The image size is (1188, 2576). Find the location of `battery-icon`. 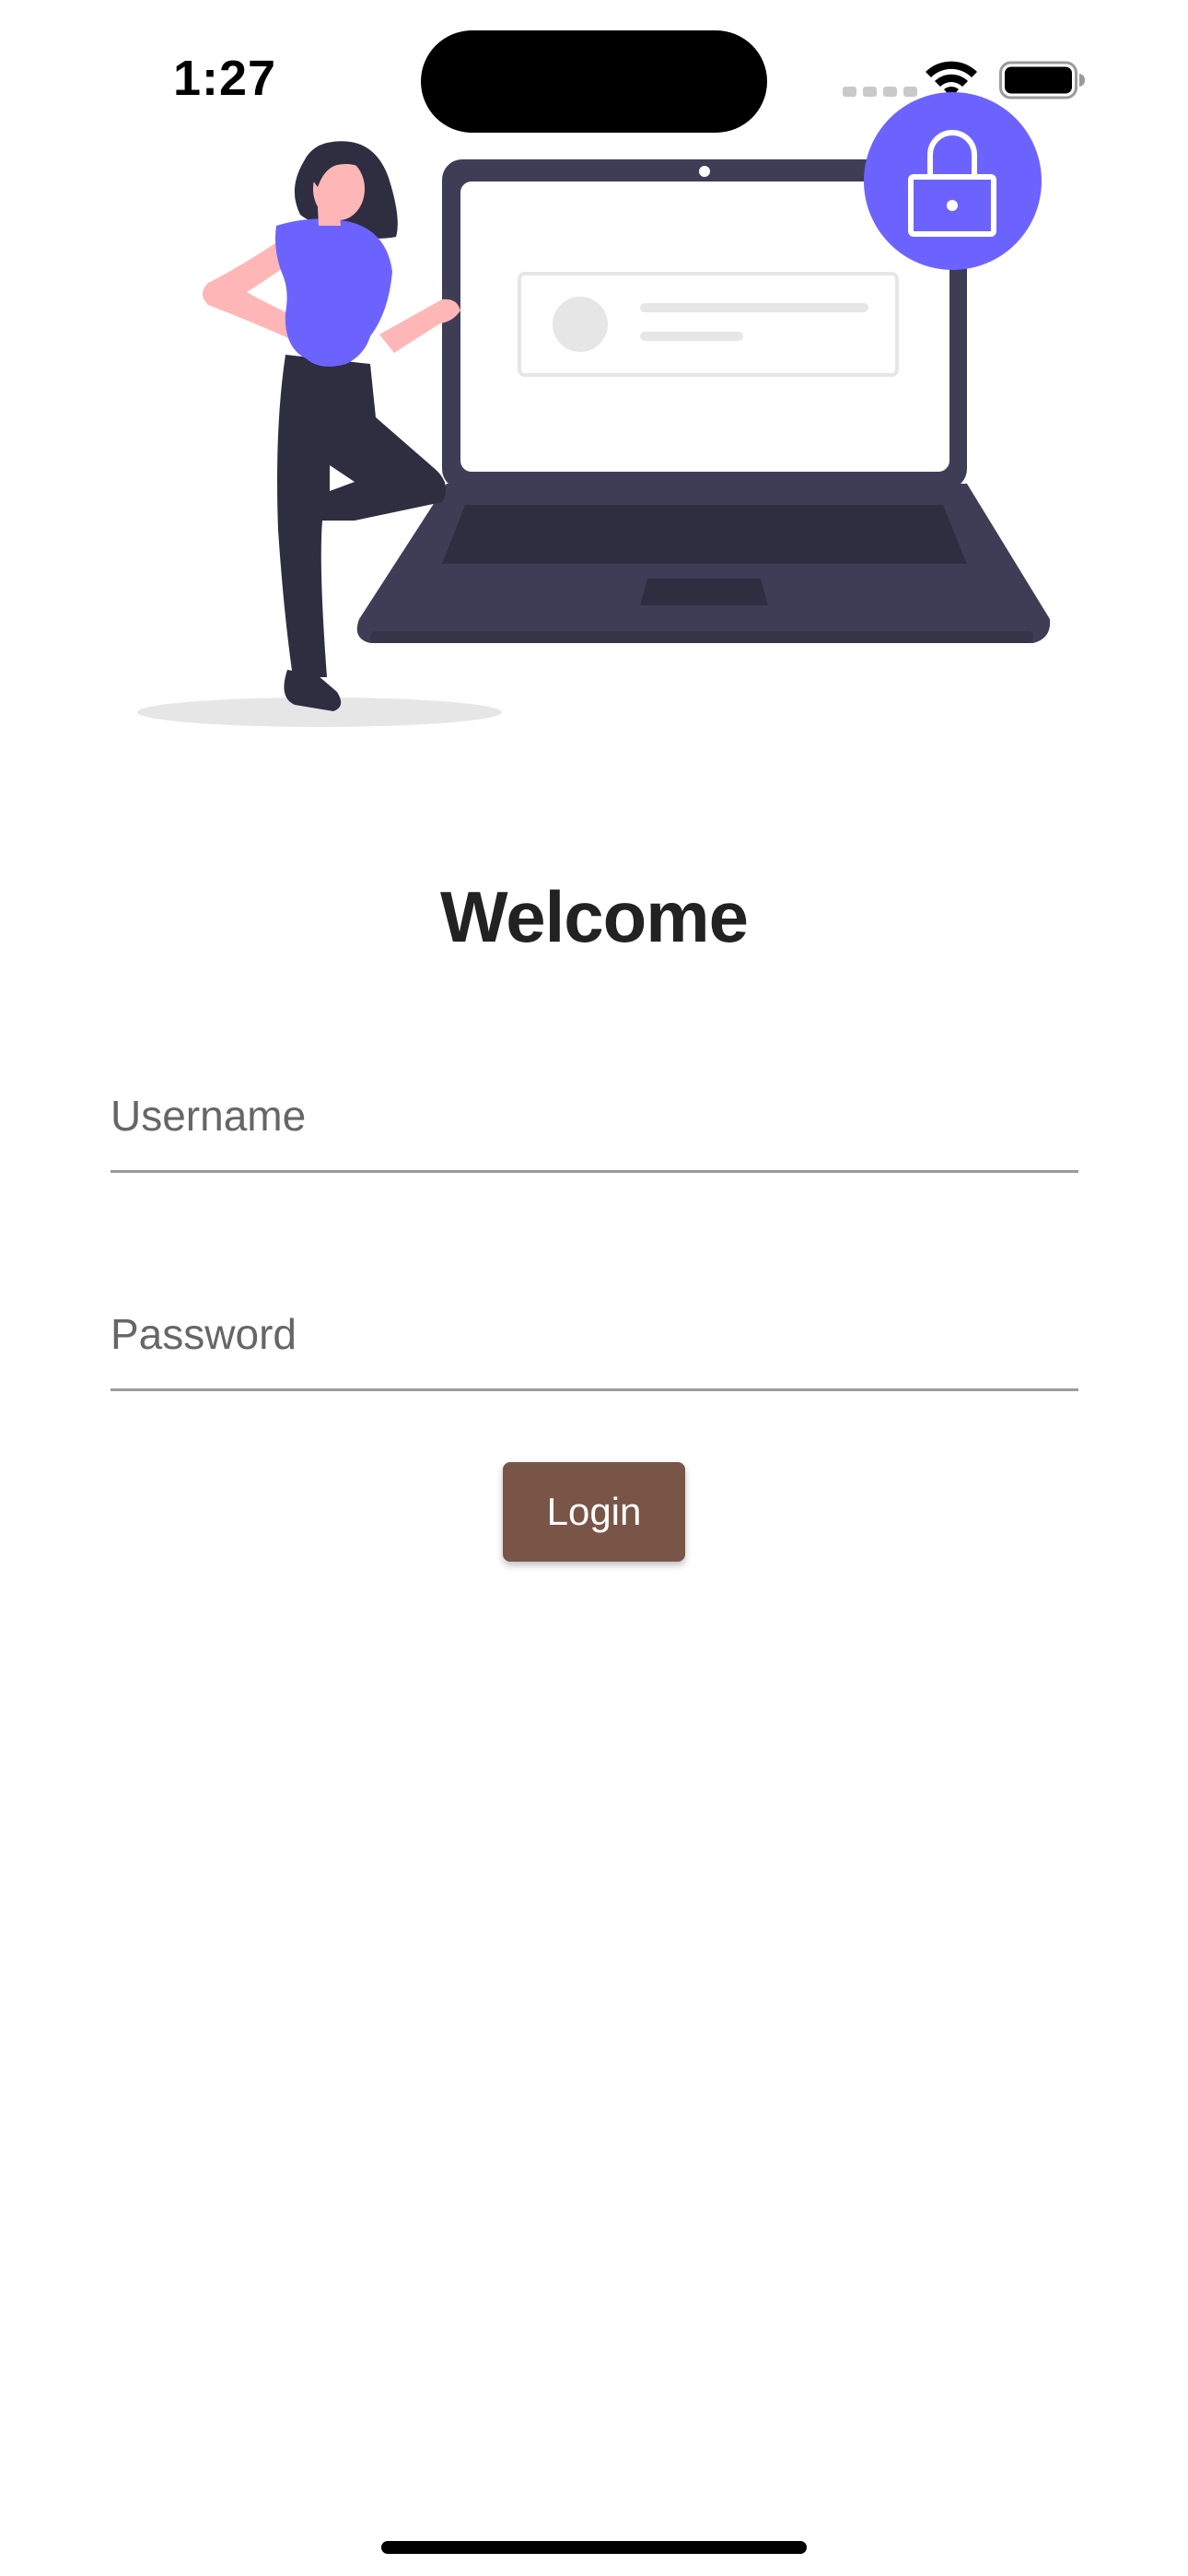

battery-icon is located at coordinates (1042, 80).